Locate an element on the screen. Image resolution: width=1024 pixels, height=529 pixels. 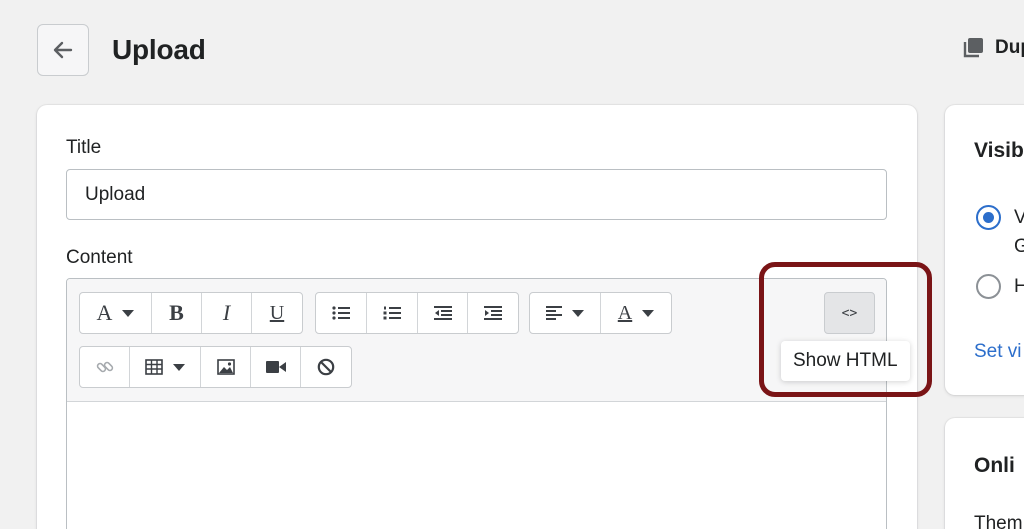
indent-icon is located at coordinates (493, 313).